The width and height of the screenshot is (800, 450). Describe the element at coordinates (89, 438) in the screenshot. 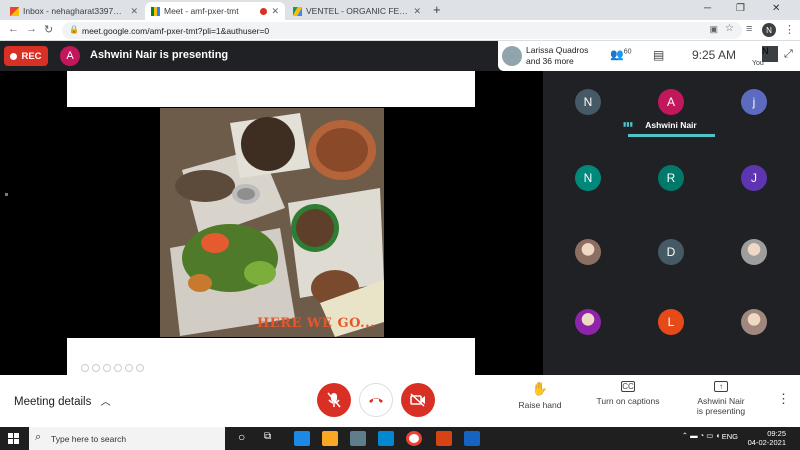

I see `search-placeholder: Type here to search` at that location.